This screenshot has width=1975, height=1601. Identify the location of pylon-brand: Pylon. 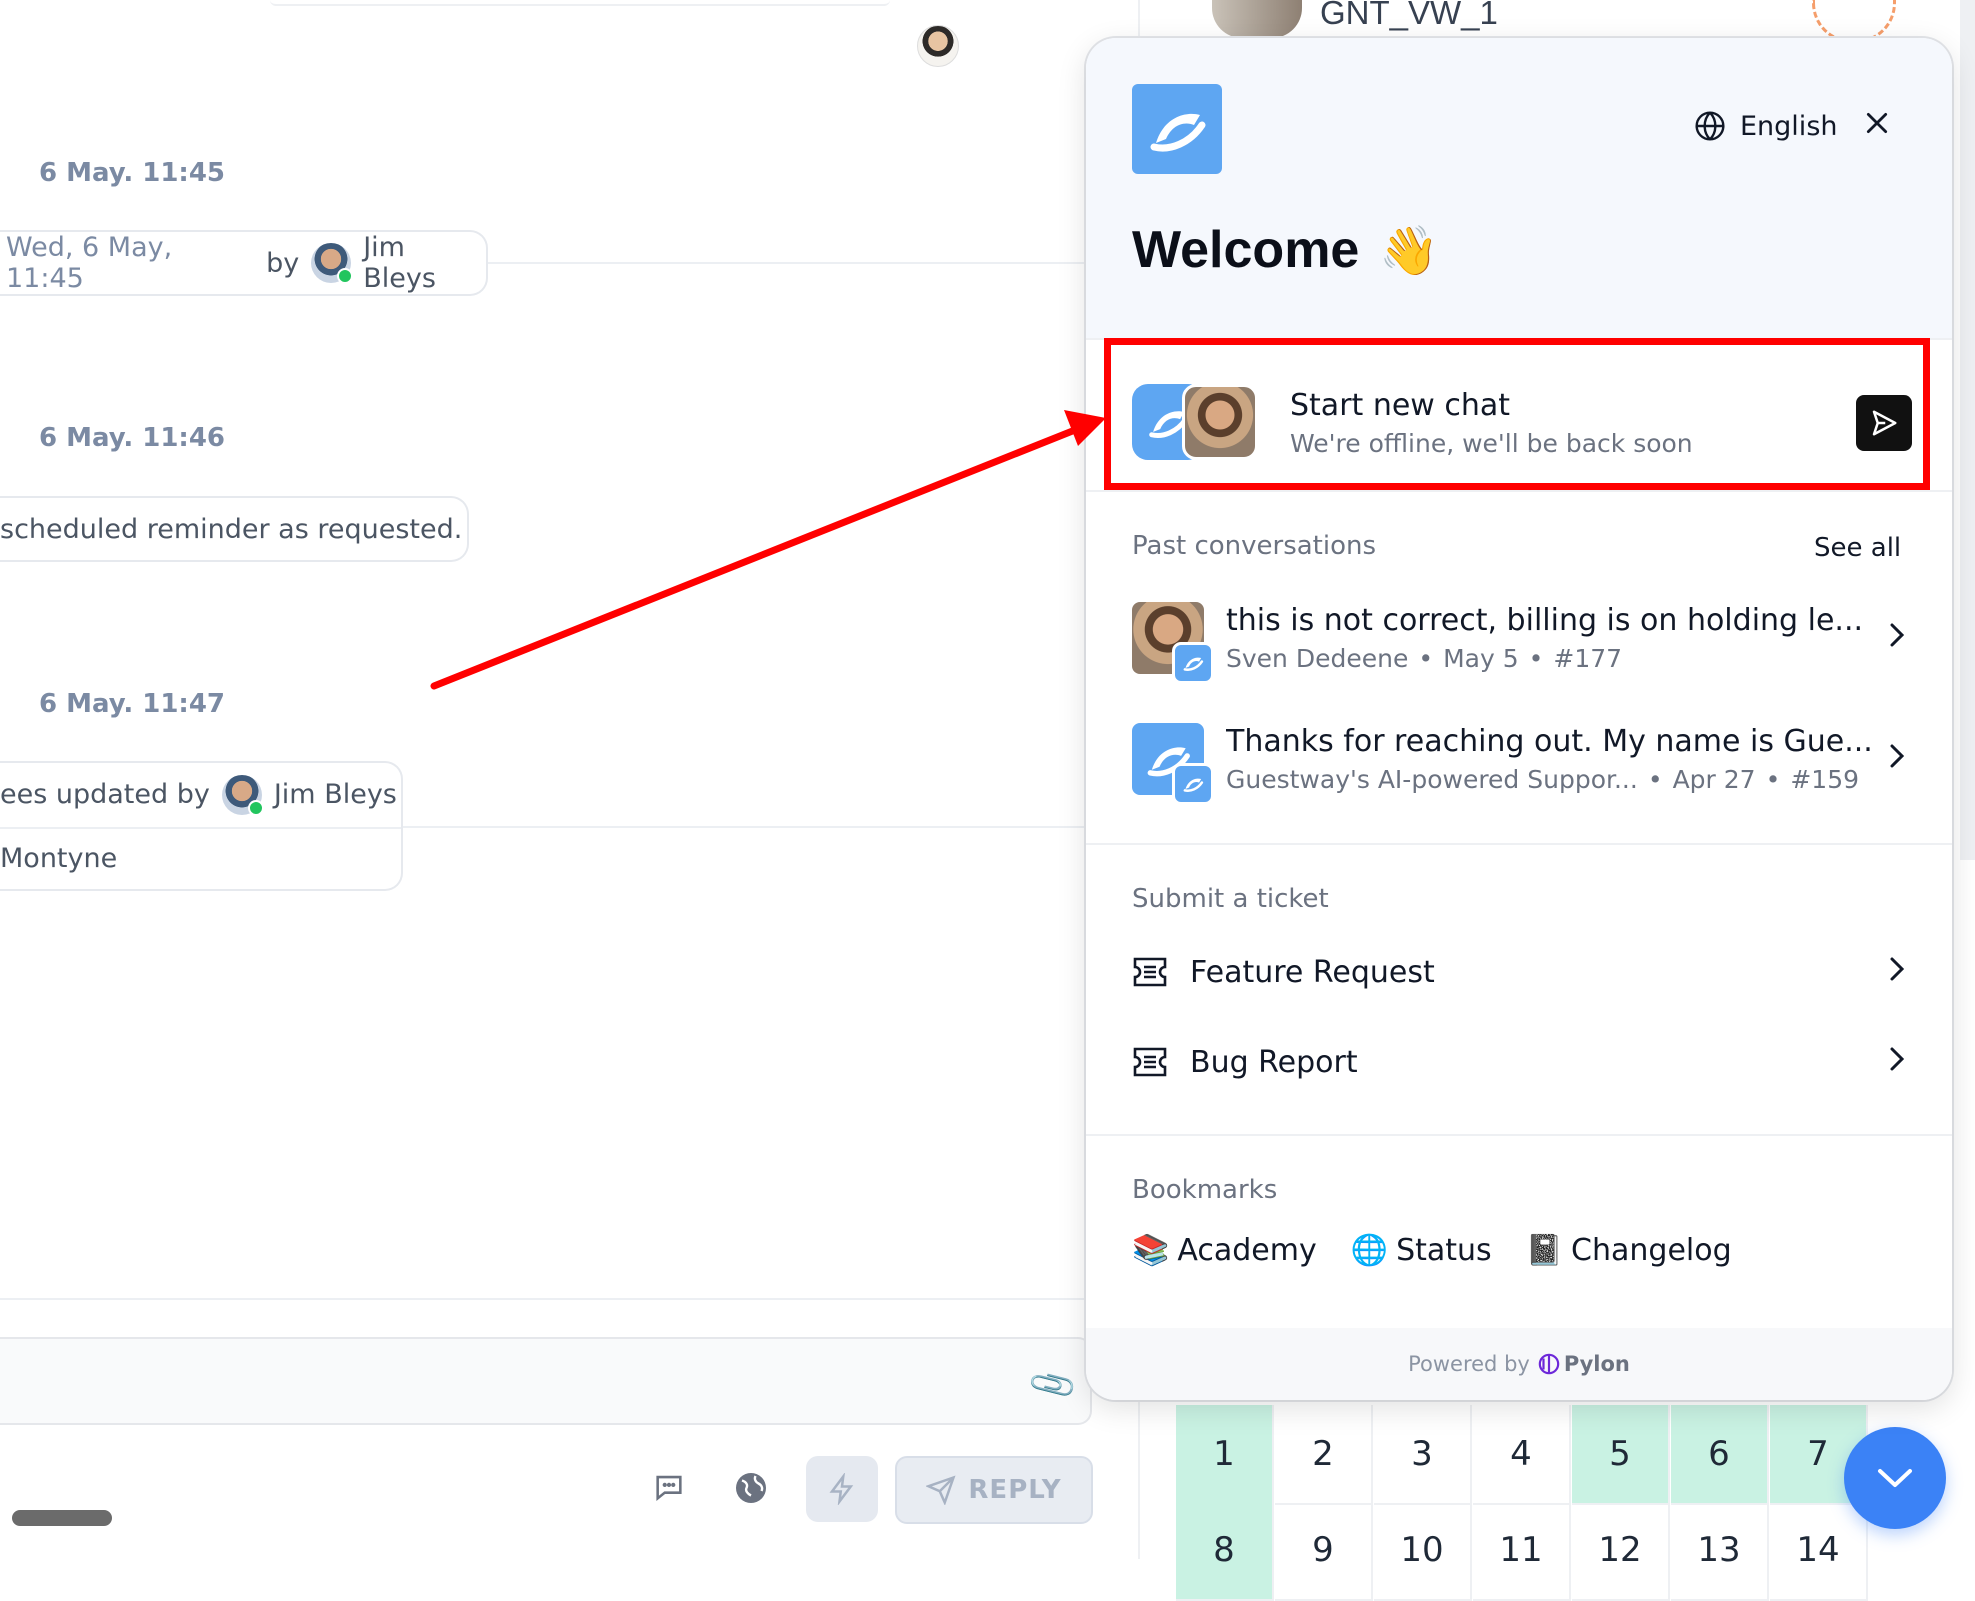
(1584, 1364).